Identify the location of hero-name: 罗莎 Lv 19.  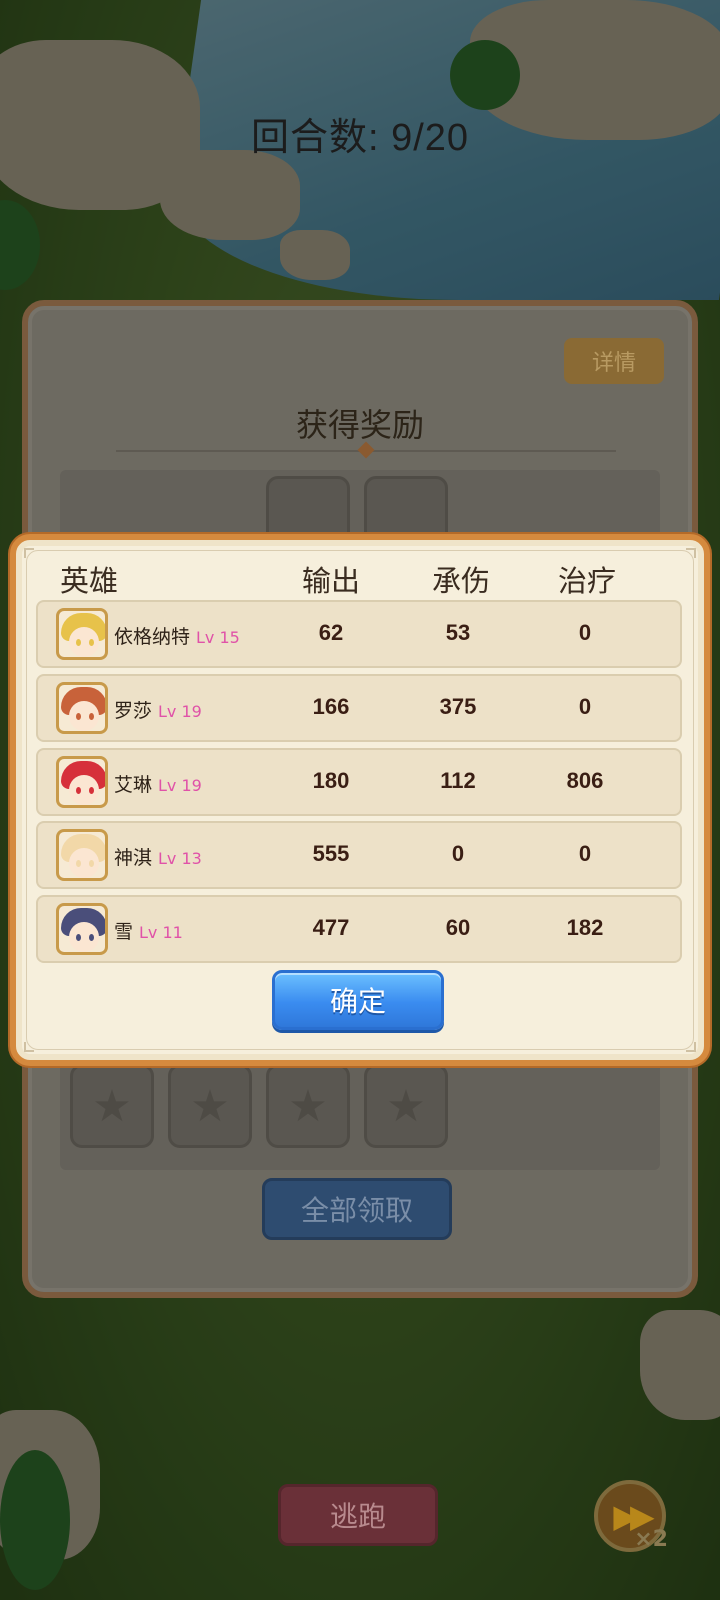
(158, 709).